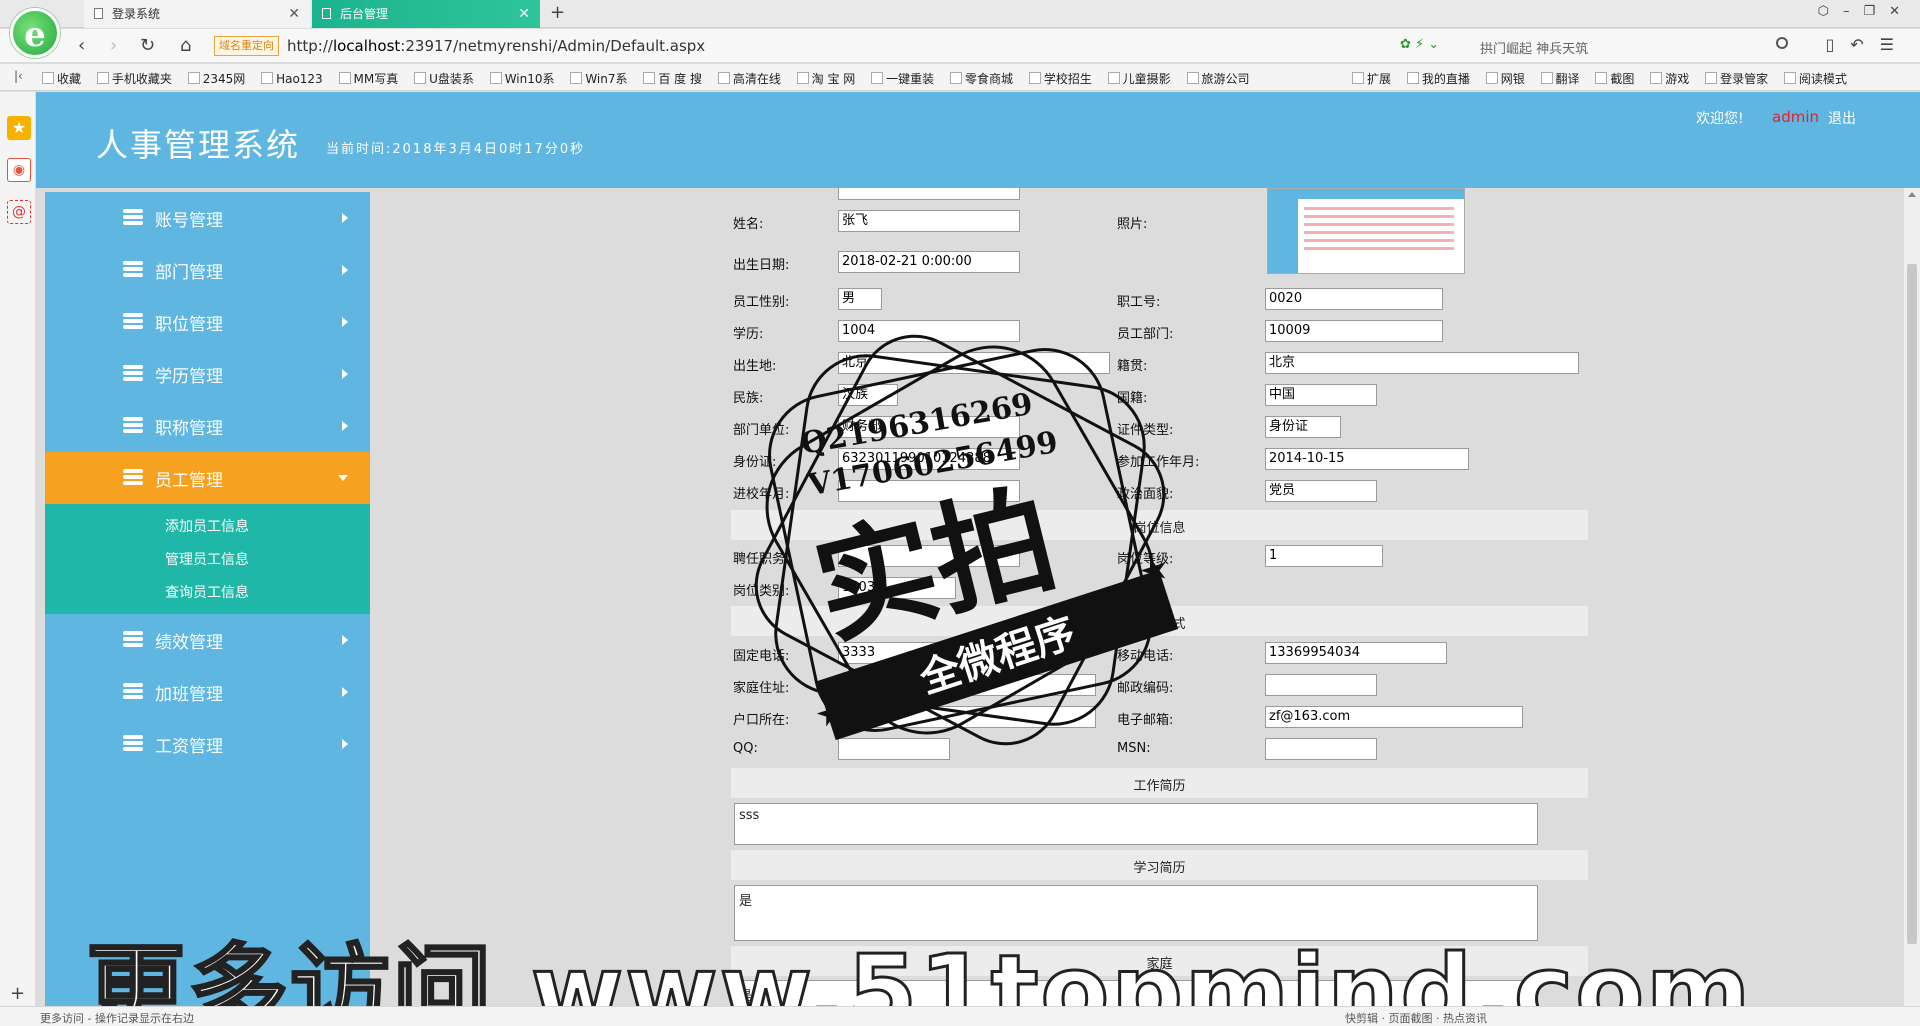  What do you see at coordinates (1132, 224) in the screenshot?
I see `photo-label: 照片:` at bounding box center [1132, 224].